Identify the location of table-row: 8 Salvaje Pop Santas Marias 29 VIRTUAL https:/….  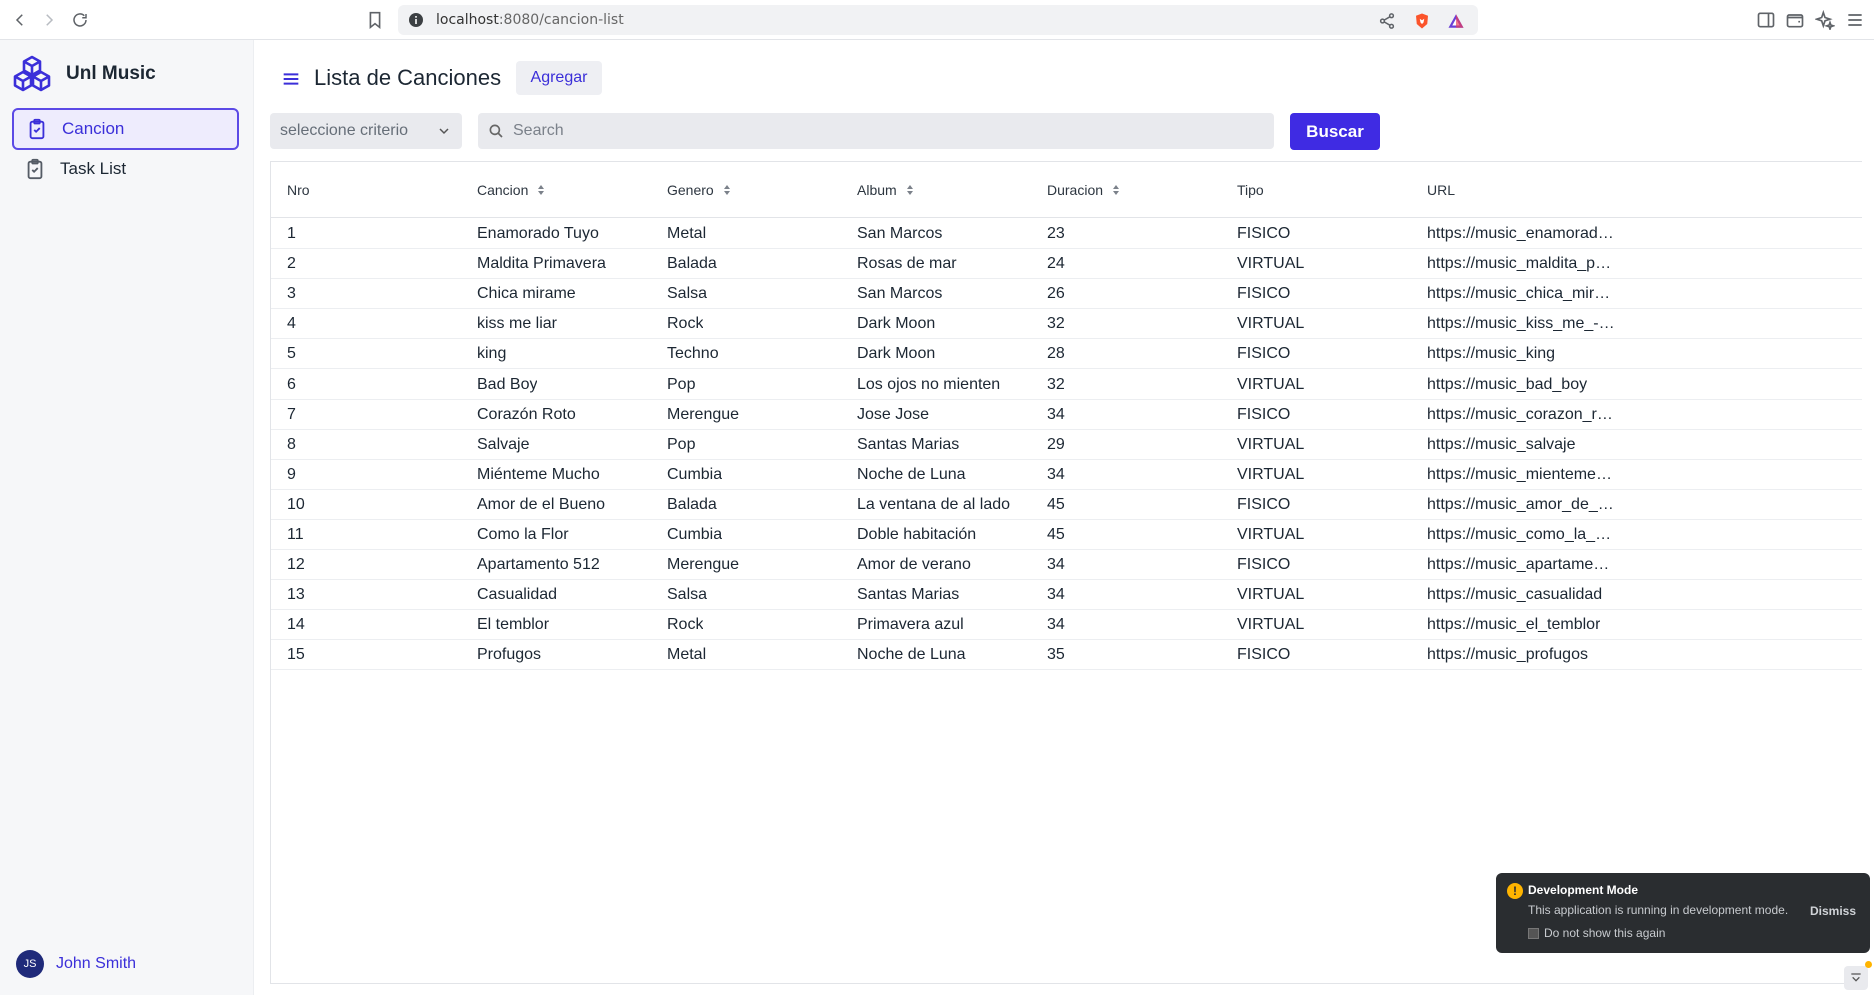
(1066, 445).